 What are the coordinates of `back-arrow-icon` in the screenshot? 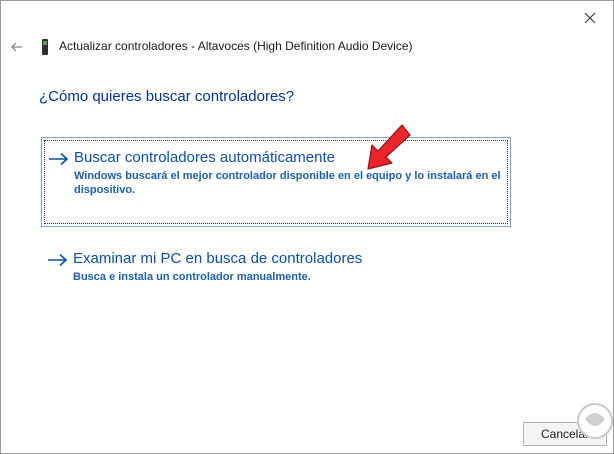 It's located at (17, 47).